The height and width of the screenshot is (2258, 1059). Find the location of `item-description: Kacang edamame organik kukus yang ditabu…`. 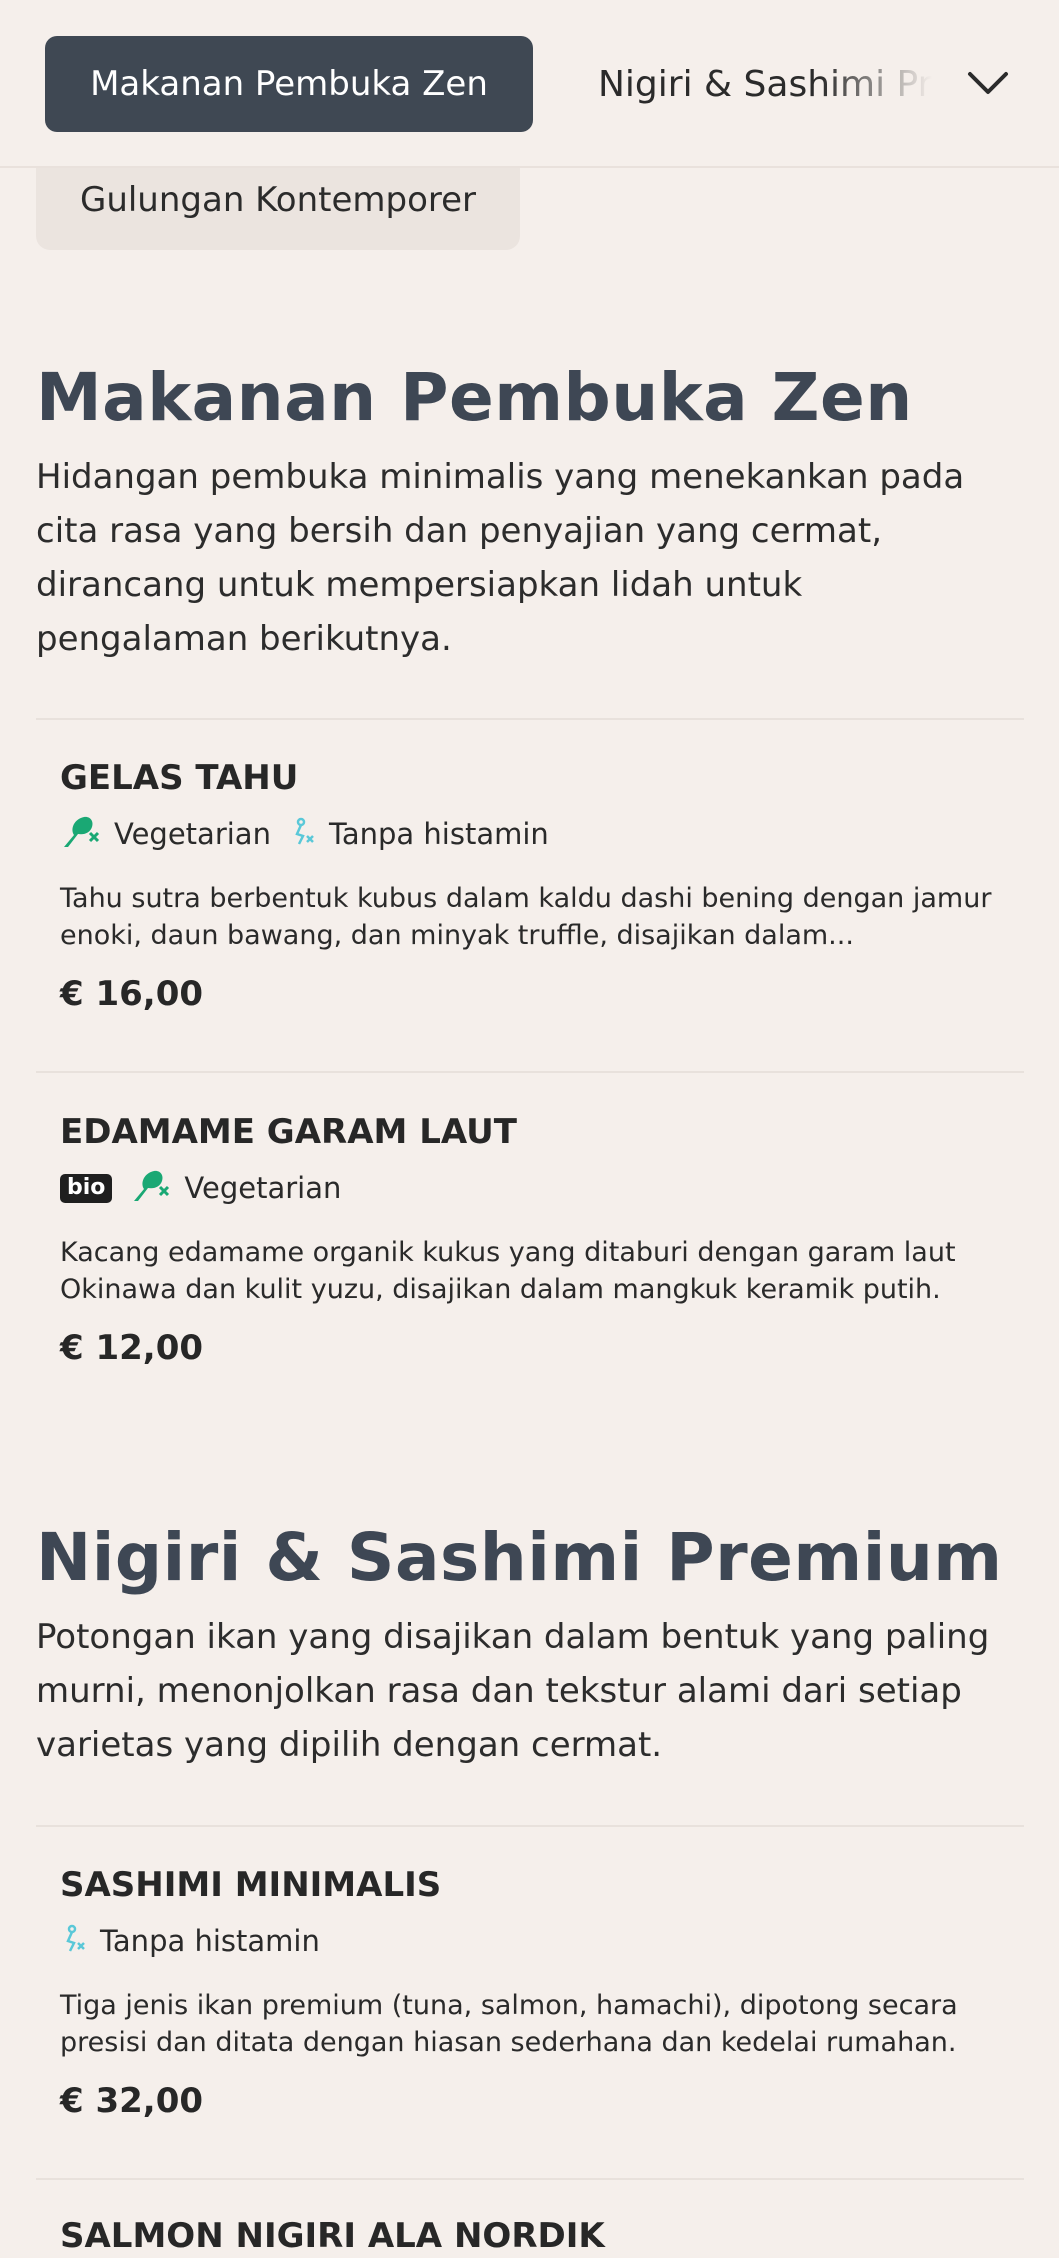

item-description: Kacang edamame organik kukus yang ditabu… is located at coordinates (508, 1271).